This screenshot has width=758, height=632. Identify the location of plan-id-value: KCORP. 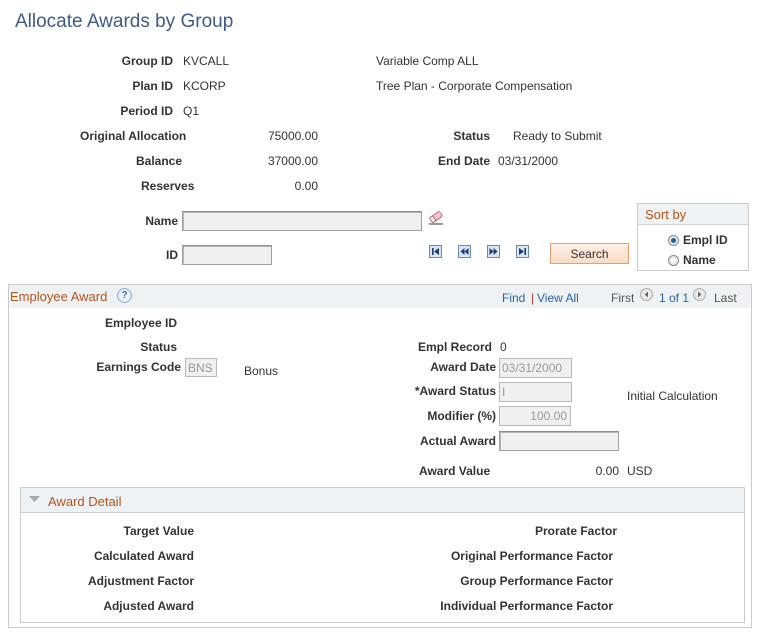
(204, 86).